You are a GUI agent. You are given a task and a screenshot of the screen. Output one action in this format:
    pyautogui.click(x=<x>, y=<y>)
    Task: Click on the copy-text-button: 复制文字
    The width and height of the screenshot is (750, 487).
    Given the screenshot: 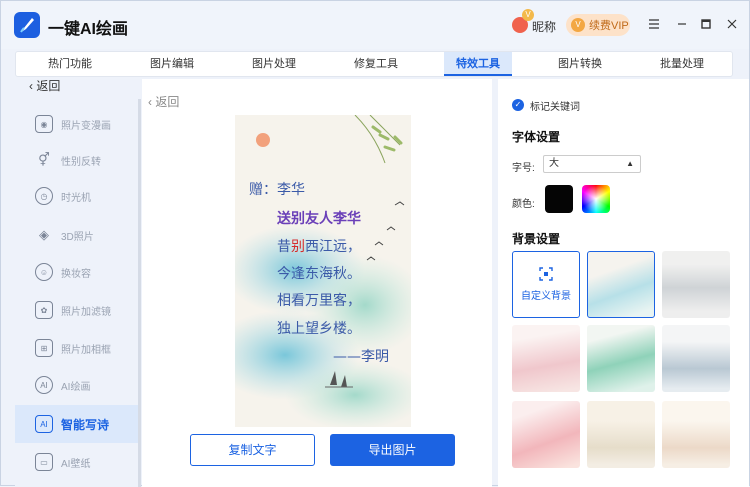 What is the action you would take?
    pyautogui.click(x=252, y=450)
    